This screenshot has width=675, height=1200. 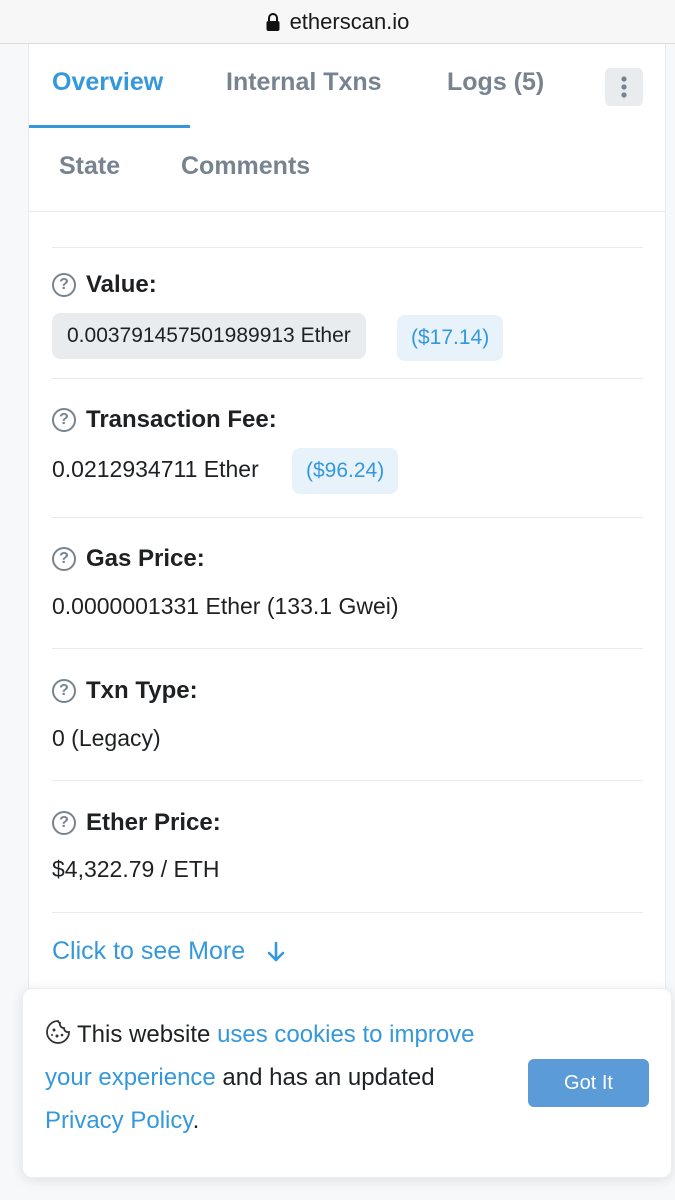 I want to click on cookie-icon, so click(x=58, y=1032).